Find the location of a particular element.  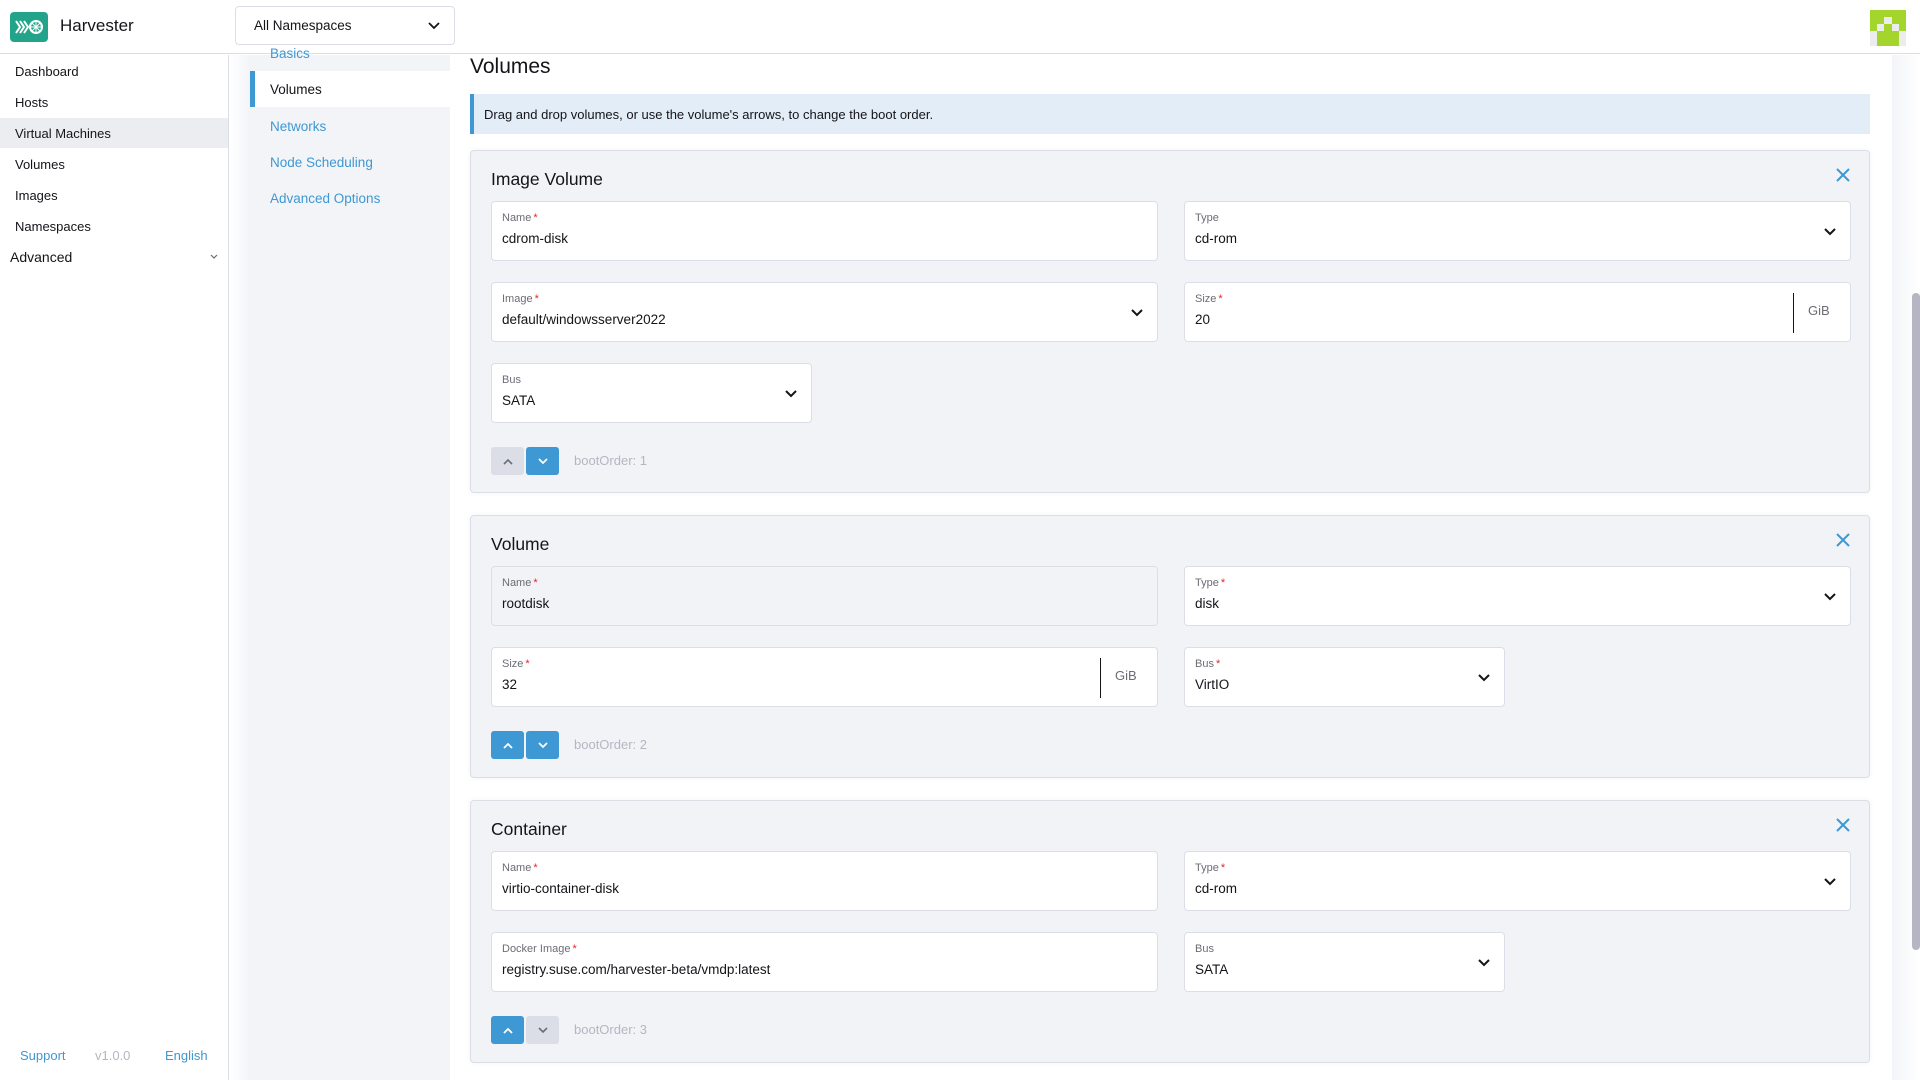

field-value: rootdisk is located at coordinates (526, 603).